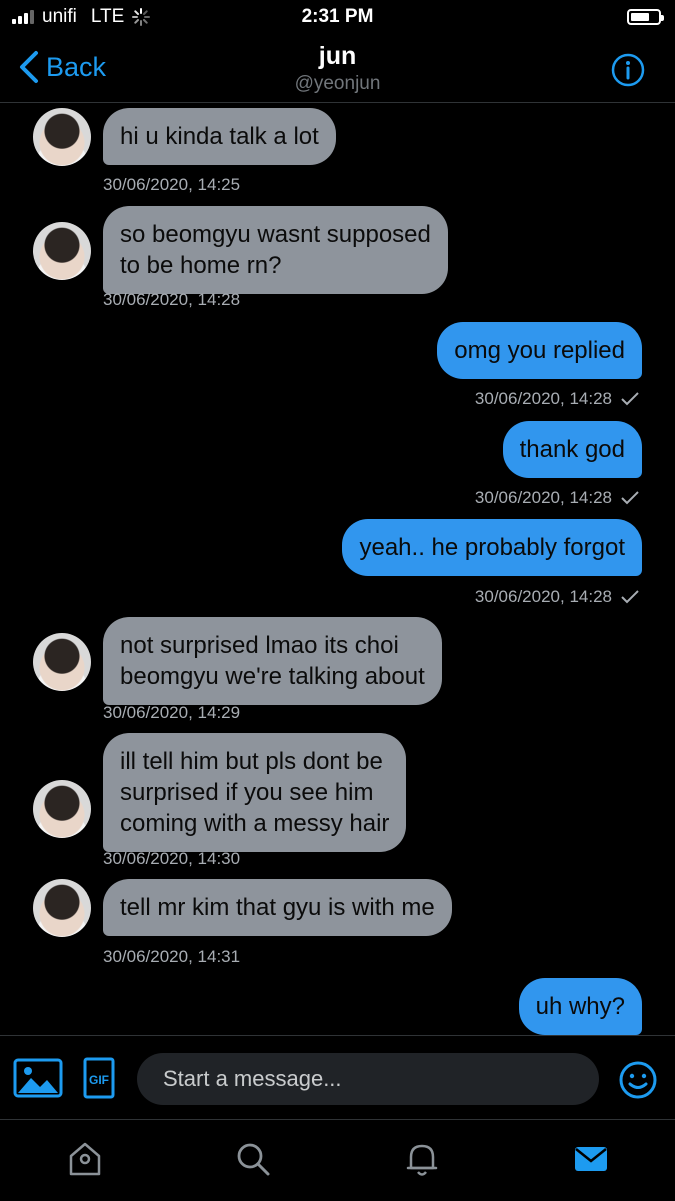  Describe the element at coordinates (275, 234) in the screenshot. I see `message-text: so beomgyu wasnt supposed` at that location.